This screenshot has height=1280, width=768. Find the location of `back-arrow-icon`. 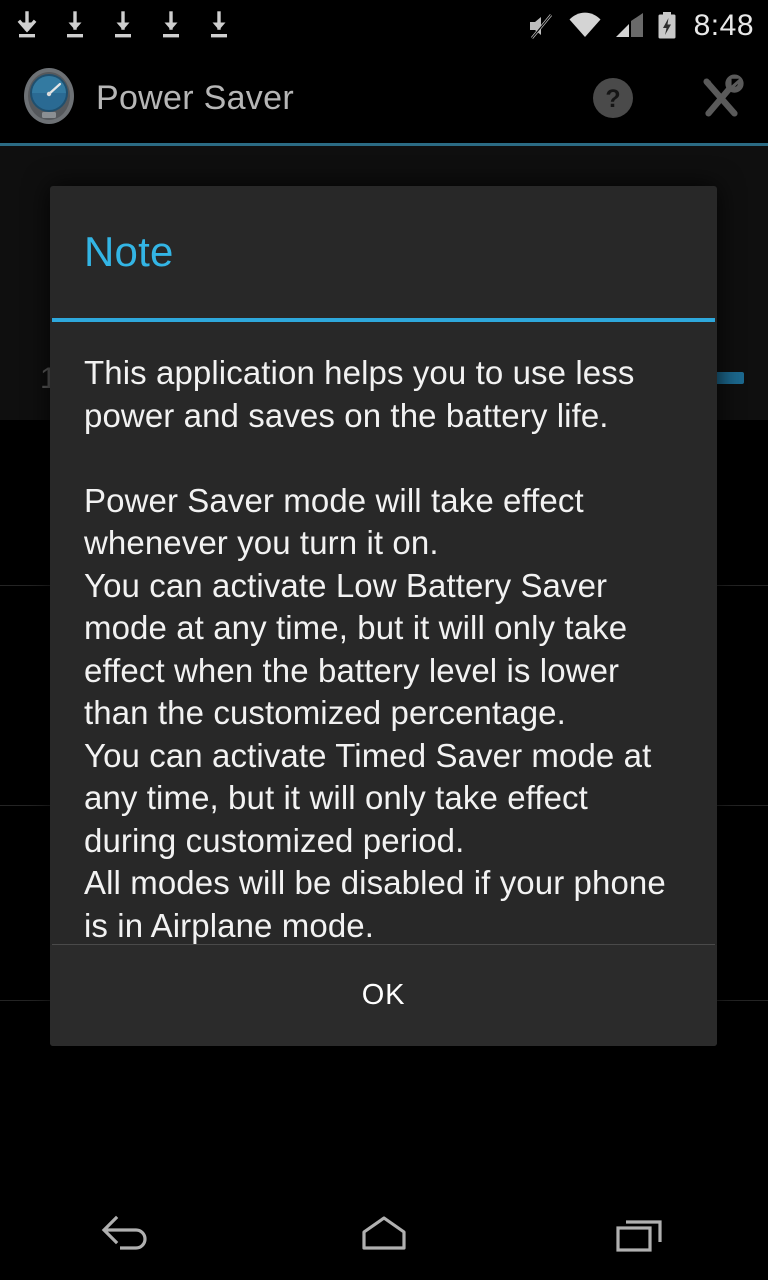

back-arrow-icon is located at coordinates (128, 1234).